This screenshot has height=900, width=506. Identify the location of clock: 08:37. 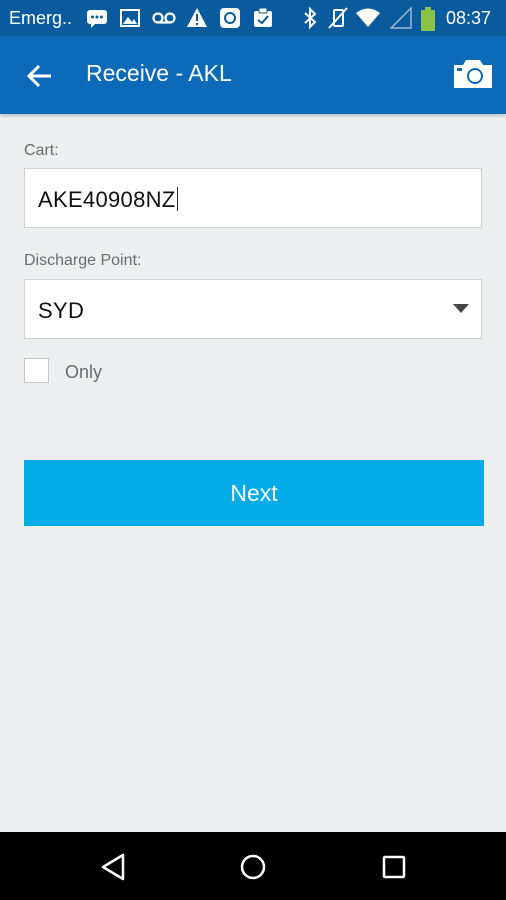
(469, 18).